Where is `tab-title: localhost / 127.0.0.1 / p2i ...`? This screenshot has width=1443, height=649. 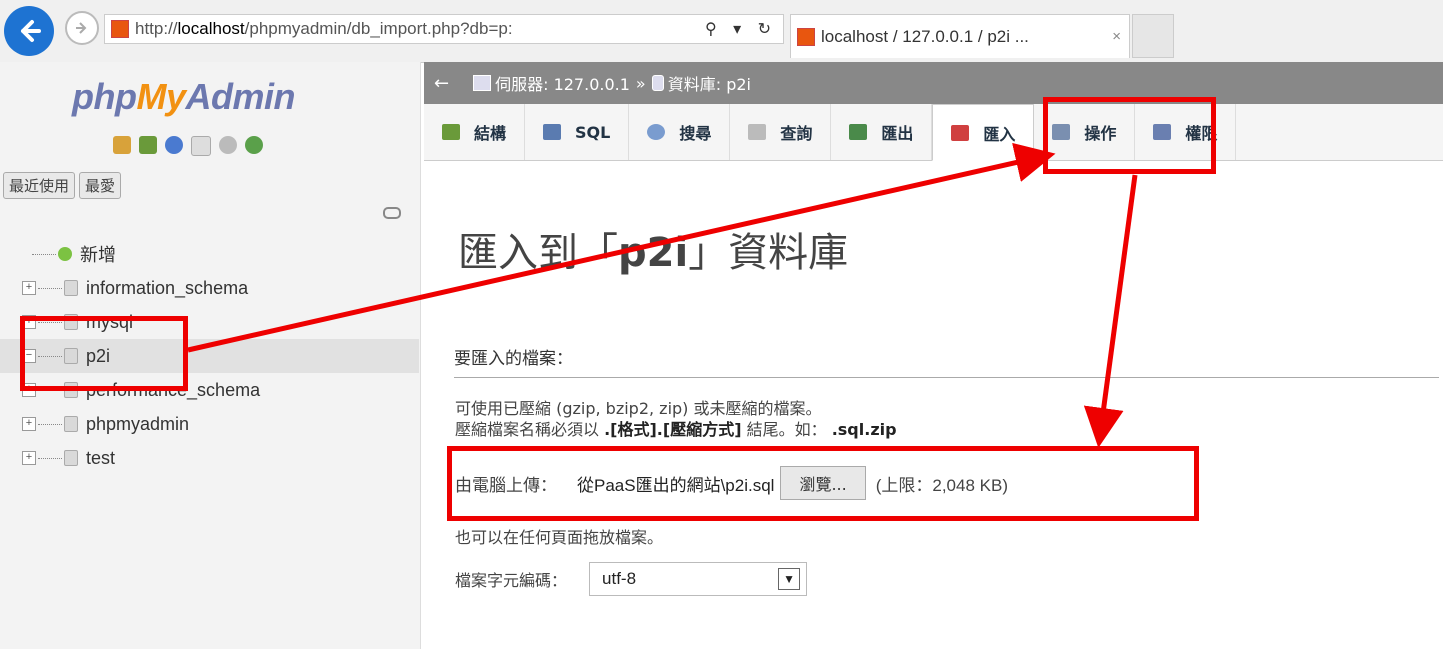
tab-title: localhost / 127.0.0.1 / p2i ... is located at coordinates (925, 36).